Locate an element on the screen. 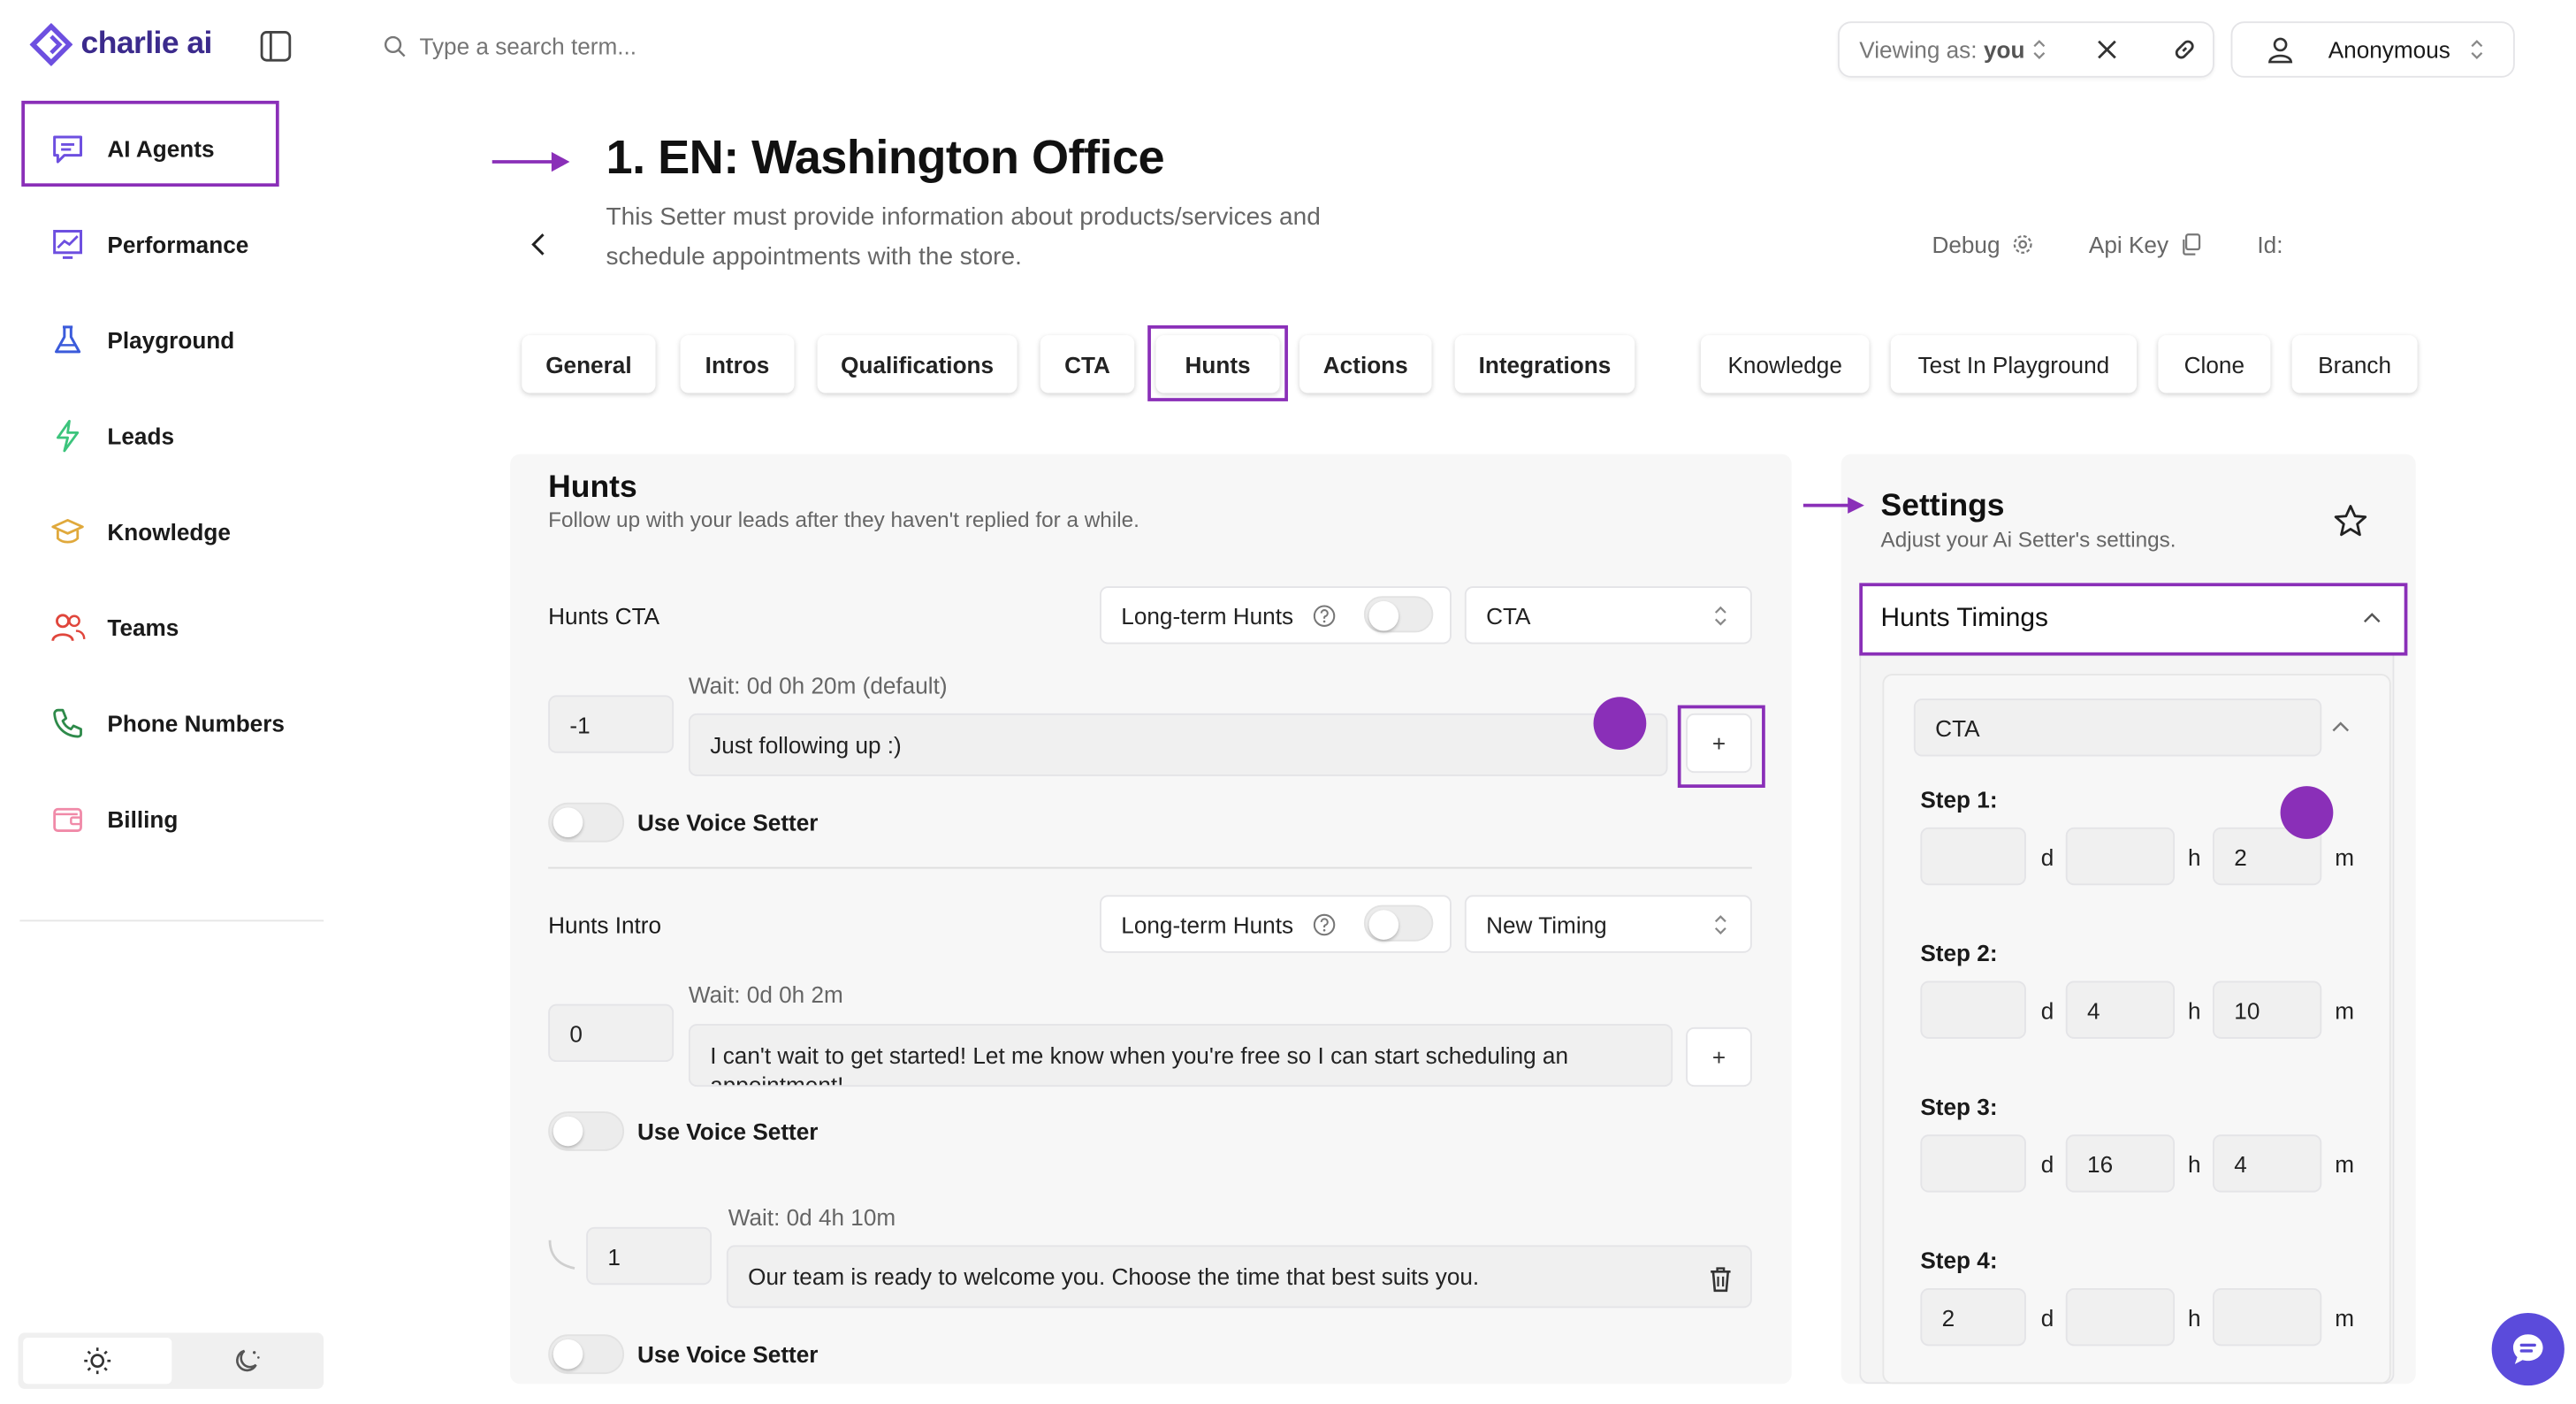 The width and height of the screenshot is (2576, 1404). timings-cta-value: CTA is located at coordinates (1957, 727).